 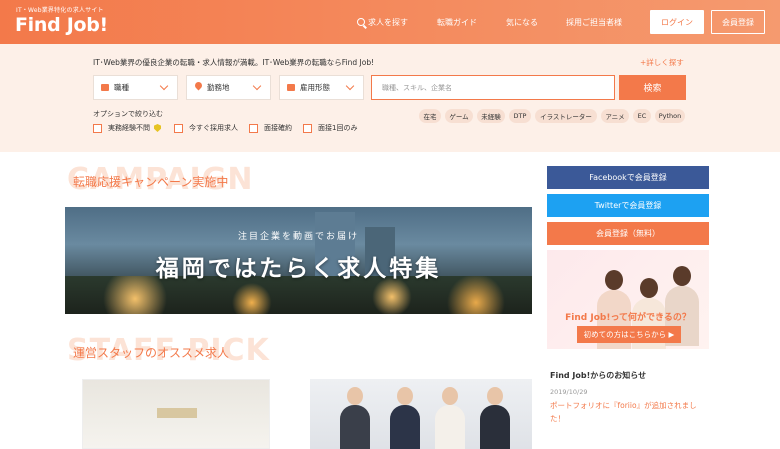 I want to click on document-icon, so click(x=291, y=87).